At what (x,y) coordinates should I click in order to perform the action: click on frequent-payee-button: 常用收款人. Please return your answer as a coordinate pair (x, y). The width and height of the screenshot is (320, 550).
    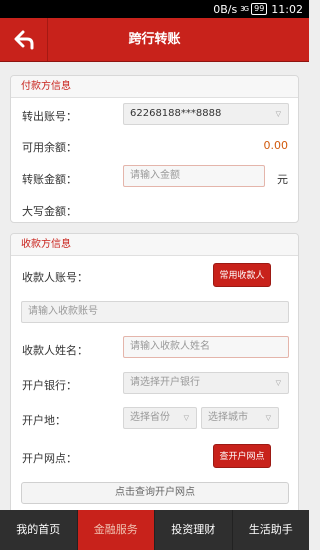
    Looking at the image, I should click on (242, 275).